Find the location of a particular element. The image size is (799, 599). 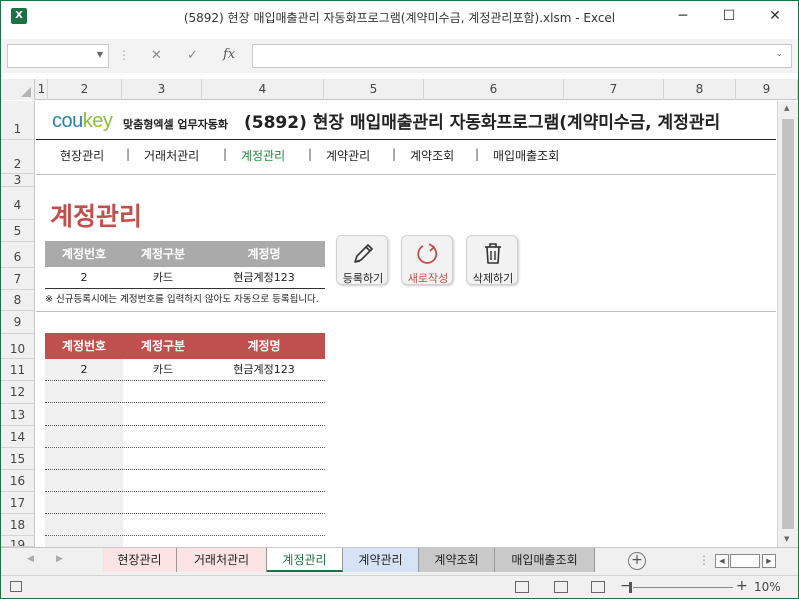

column-header: 7 is located at coordinates (614, 89).